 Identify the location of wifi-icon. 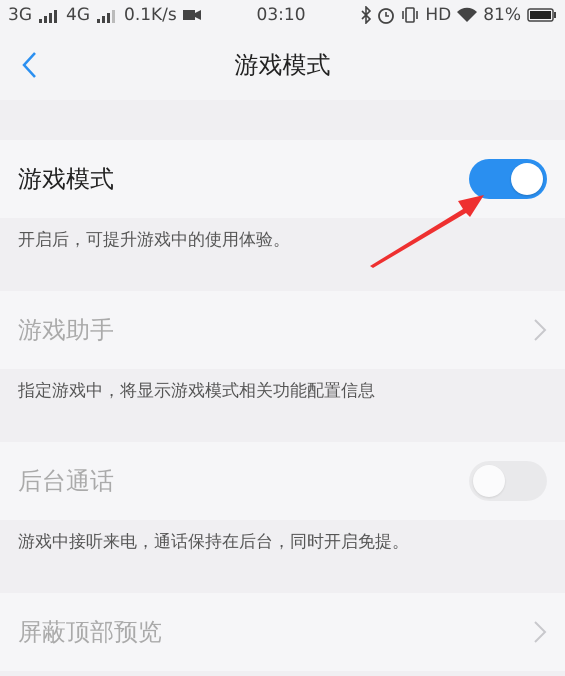
(467, 15).